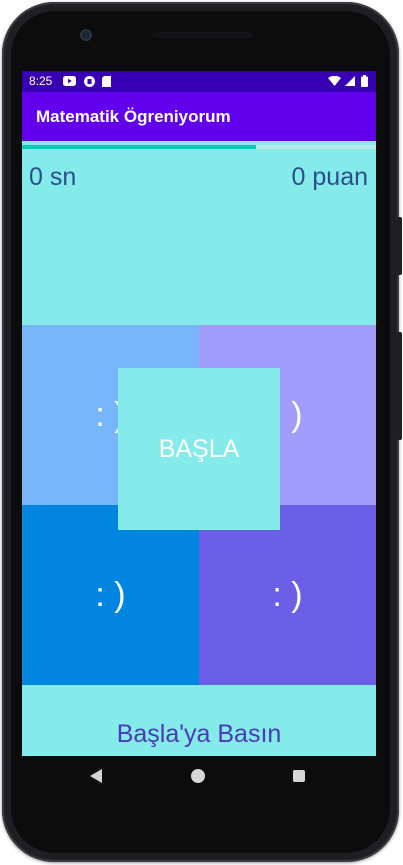 The height and width of the screenshot is (865, 403). What do you see at coordinates (329, 177) in the screenshot?
I see `score-label: 0 puan` at bounding box center [329, 177].